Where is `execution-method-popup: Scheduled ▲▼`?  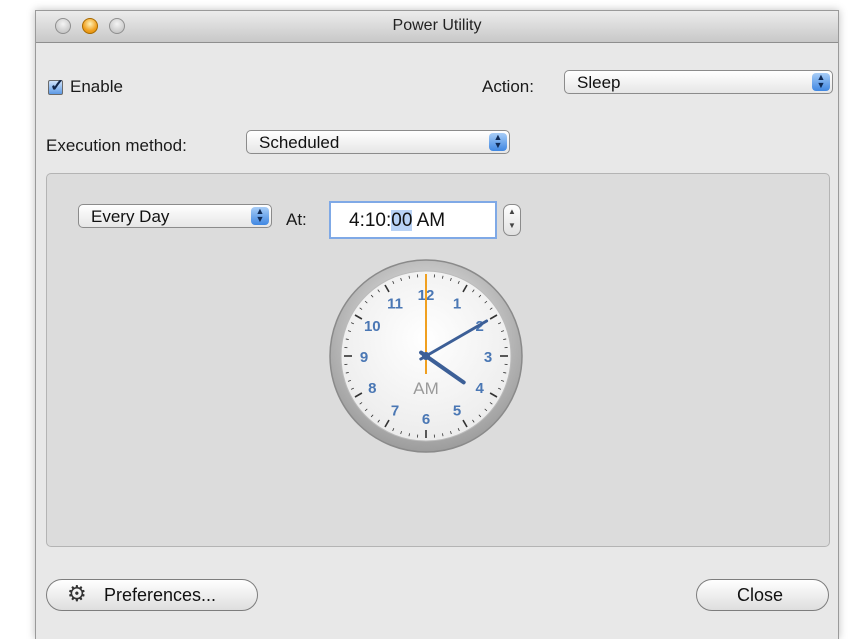
execution-method-popup: Scheduled ▲▼ is located at coordinates (378, 142).